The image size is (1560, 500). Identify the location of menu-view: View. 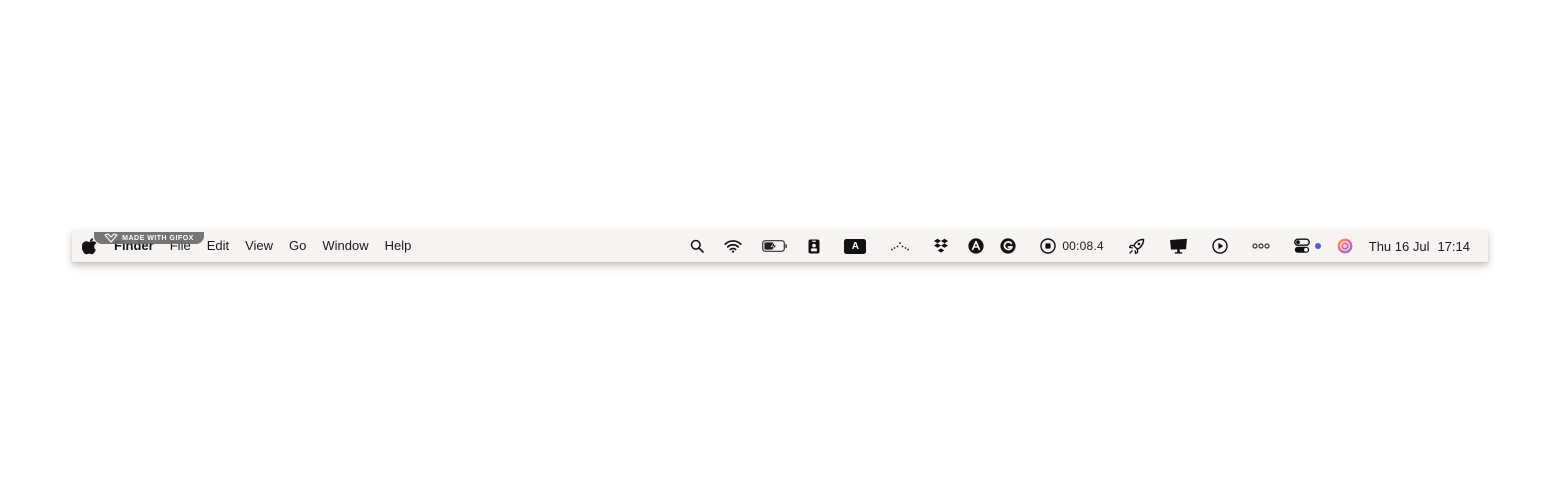
(259, 246).